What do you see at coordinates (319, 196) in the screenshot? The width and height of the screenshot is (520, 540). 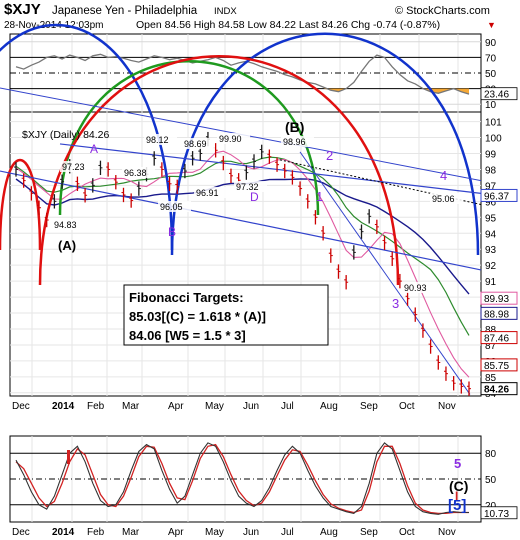 I see `wave-label: 1` at bounding box center [319, 196].